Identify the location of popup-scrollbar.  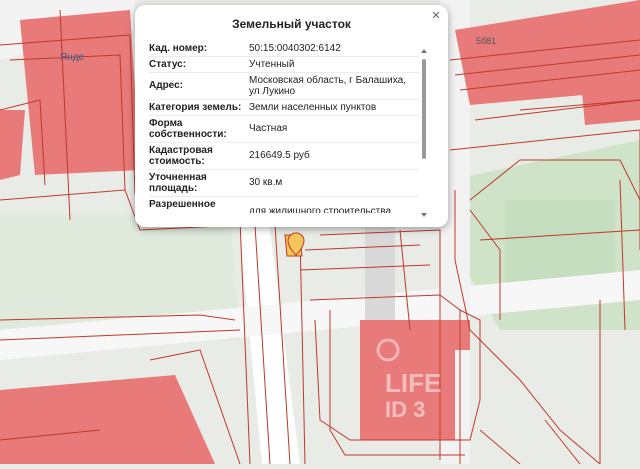
(424, 133).